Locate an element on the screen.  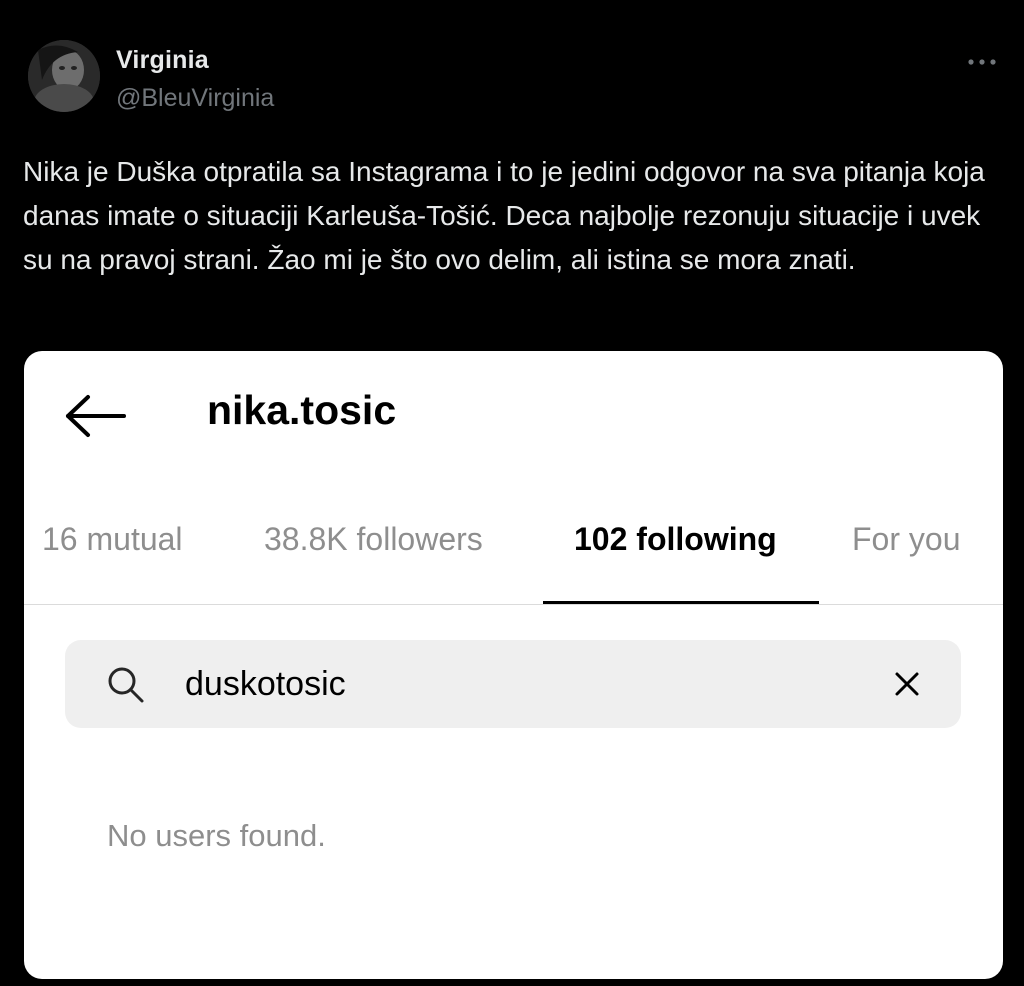
tweet-header: Virginia @BleuVirginia is located at coordinates (518, 80).